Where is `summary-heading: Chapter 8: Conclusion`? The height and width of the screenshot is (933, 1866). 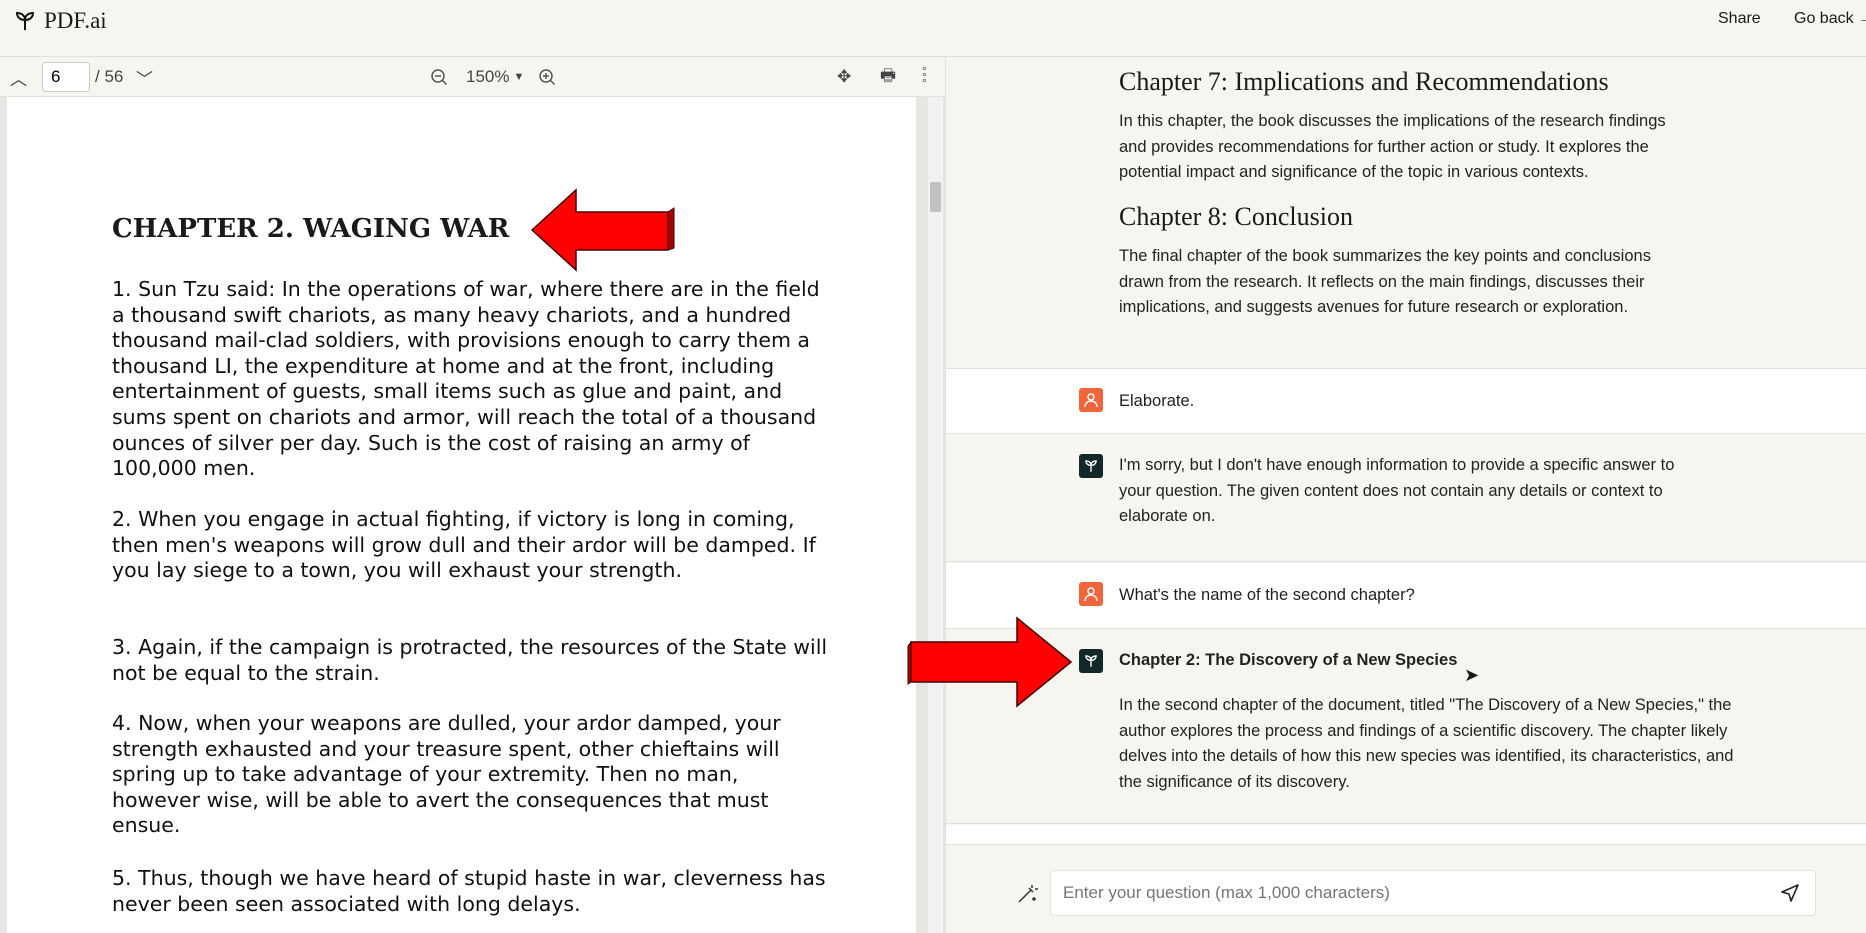
summary-heading: Chapter 8: Conclusion is located at coordinates (1236, 216).